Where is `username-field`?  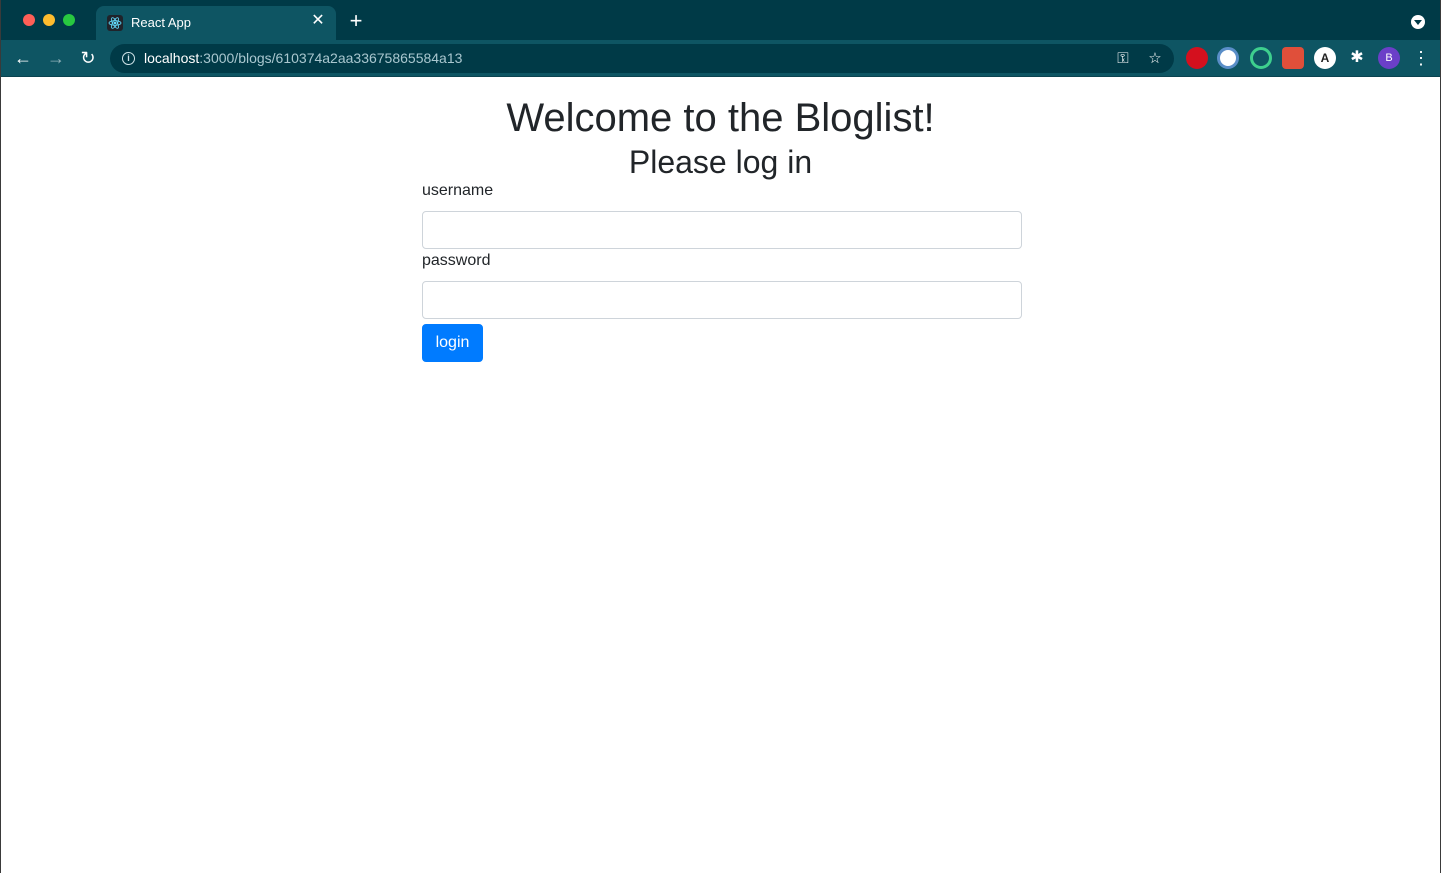 username-field is located at coordinates (722, 230).